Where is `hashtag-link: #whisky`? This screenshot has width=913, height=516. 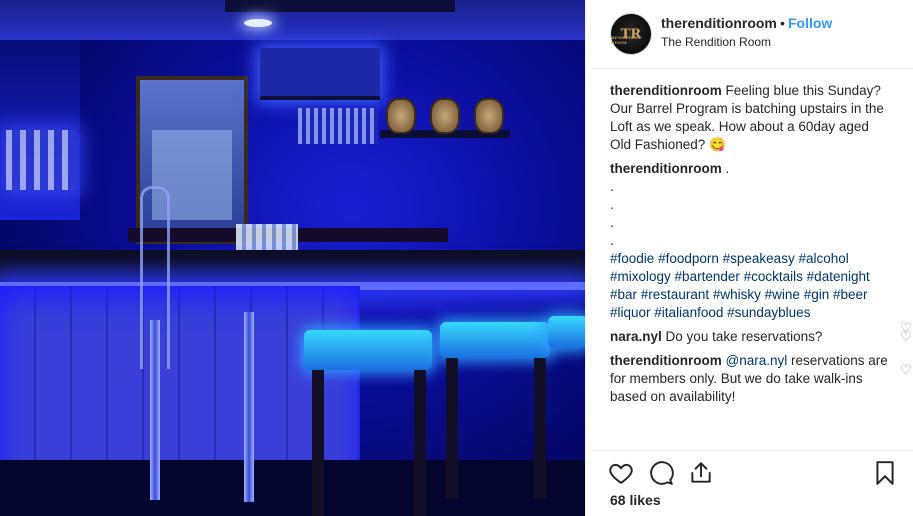 hashtag-link: #whisky is located at coordinates (737, 294).